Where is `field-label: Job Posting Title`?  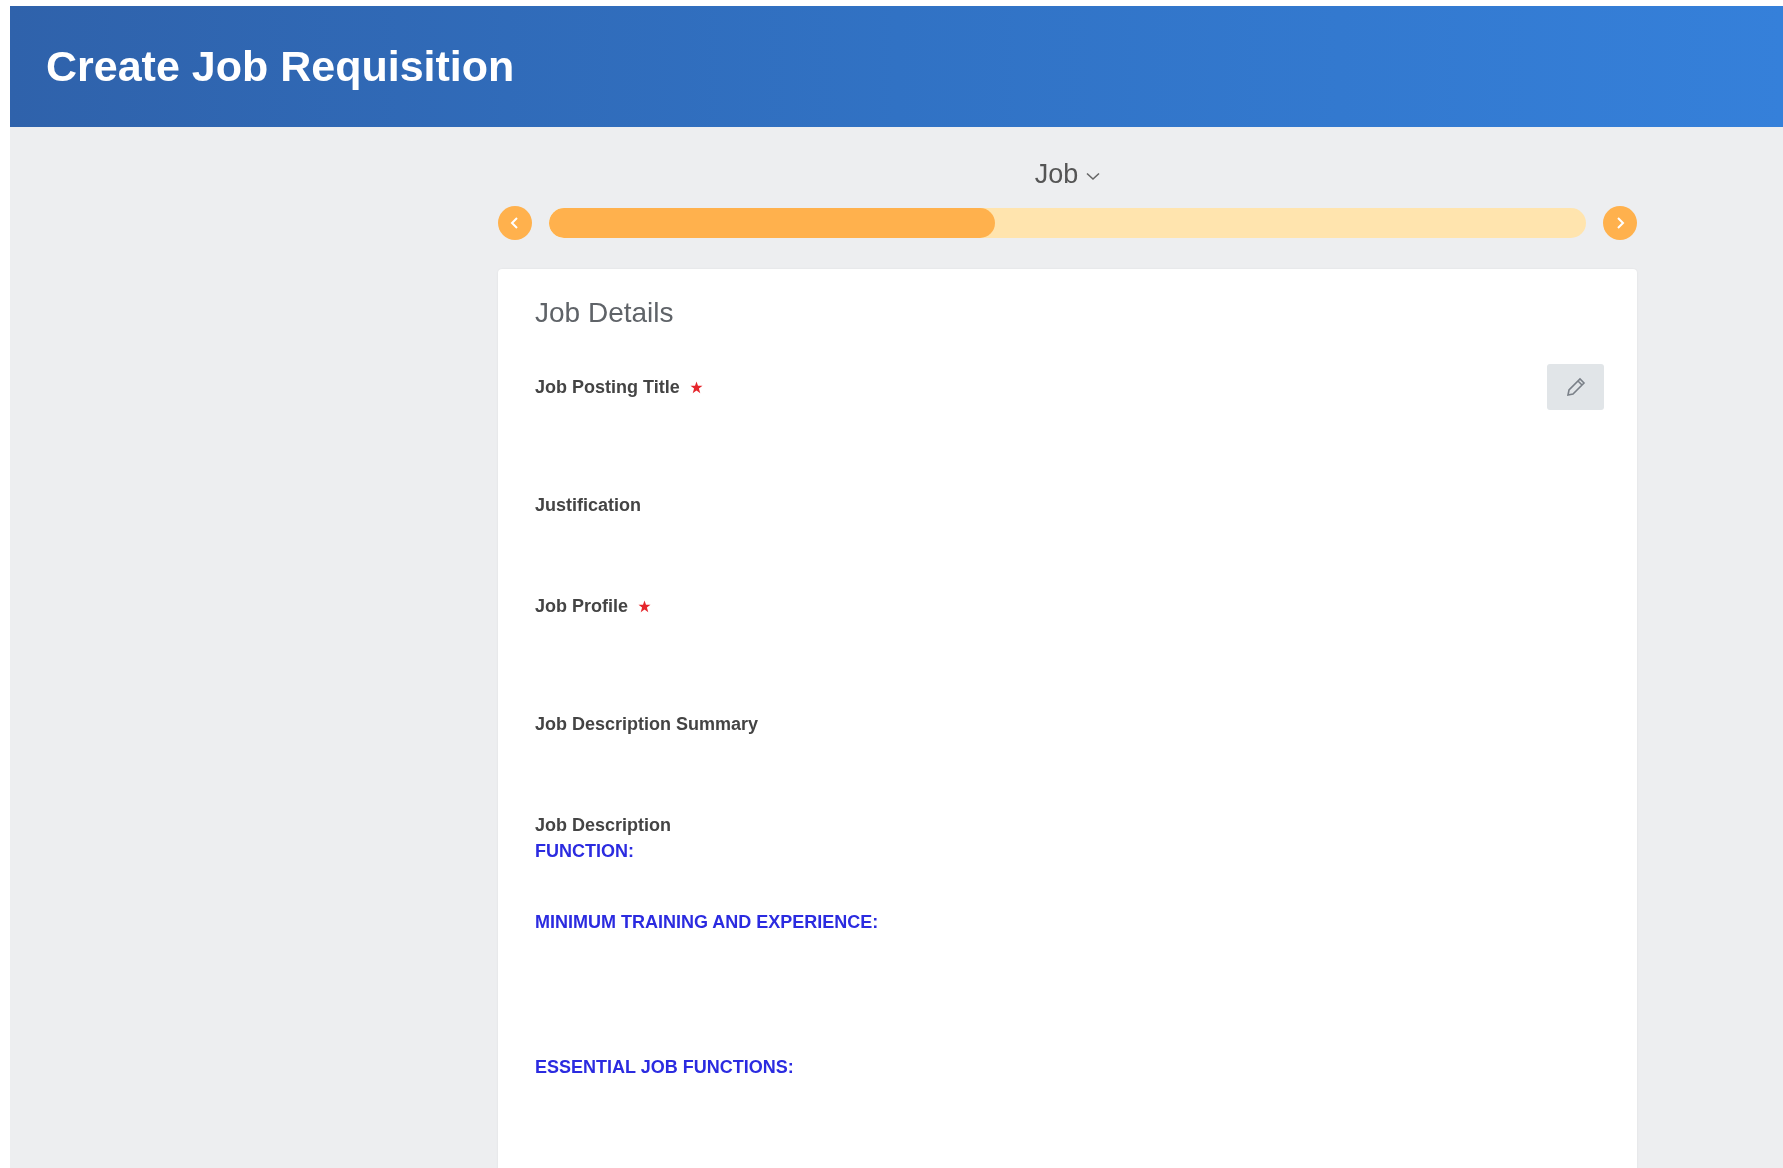 field-label: Job Posting Title is located at coordinates (607, 387).